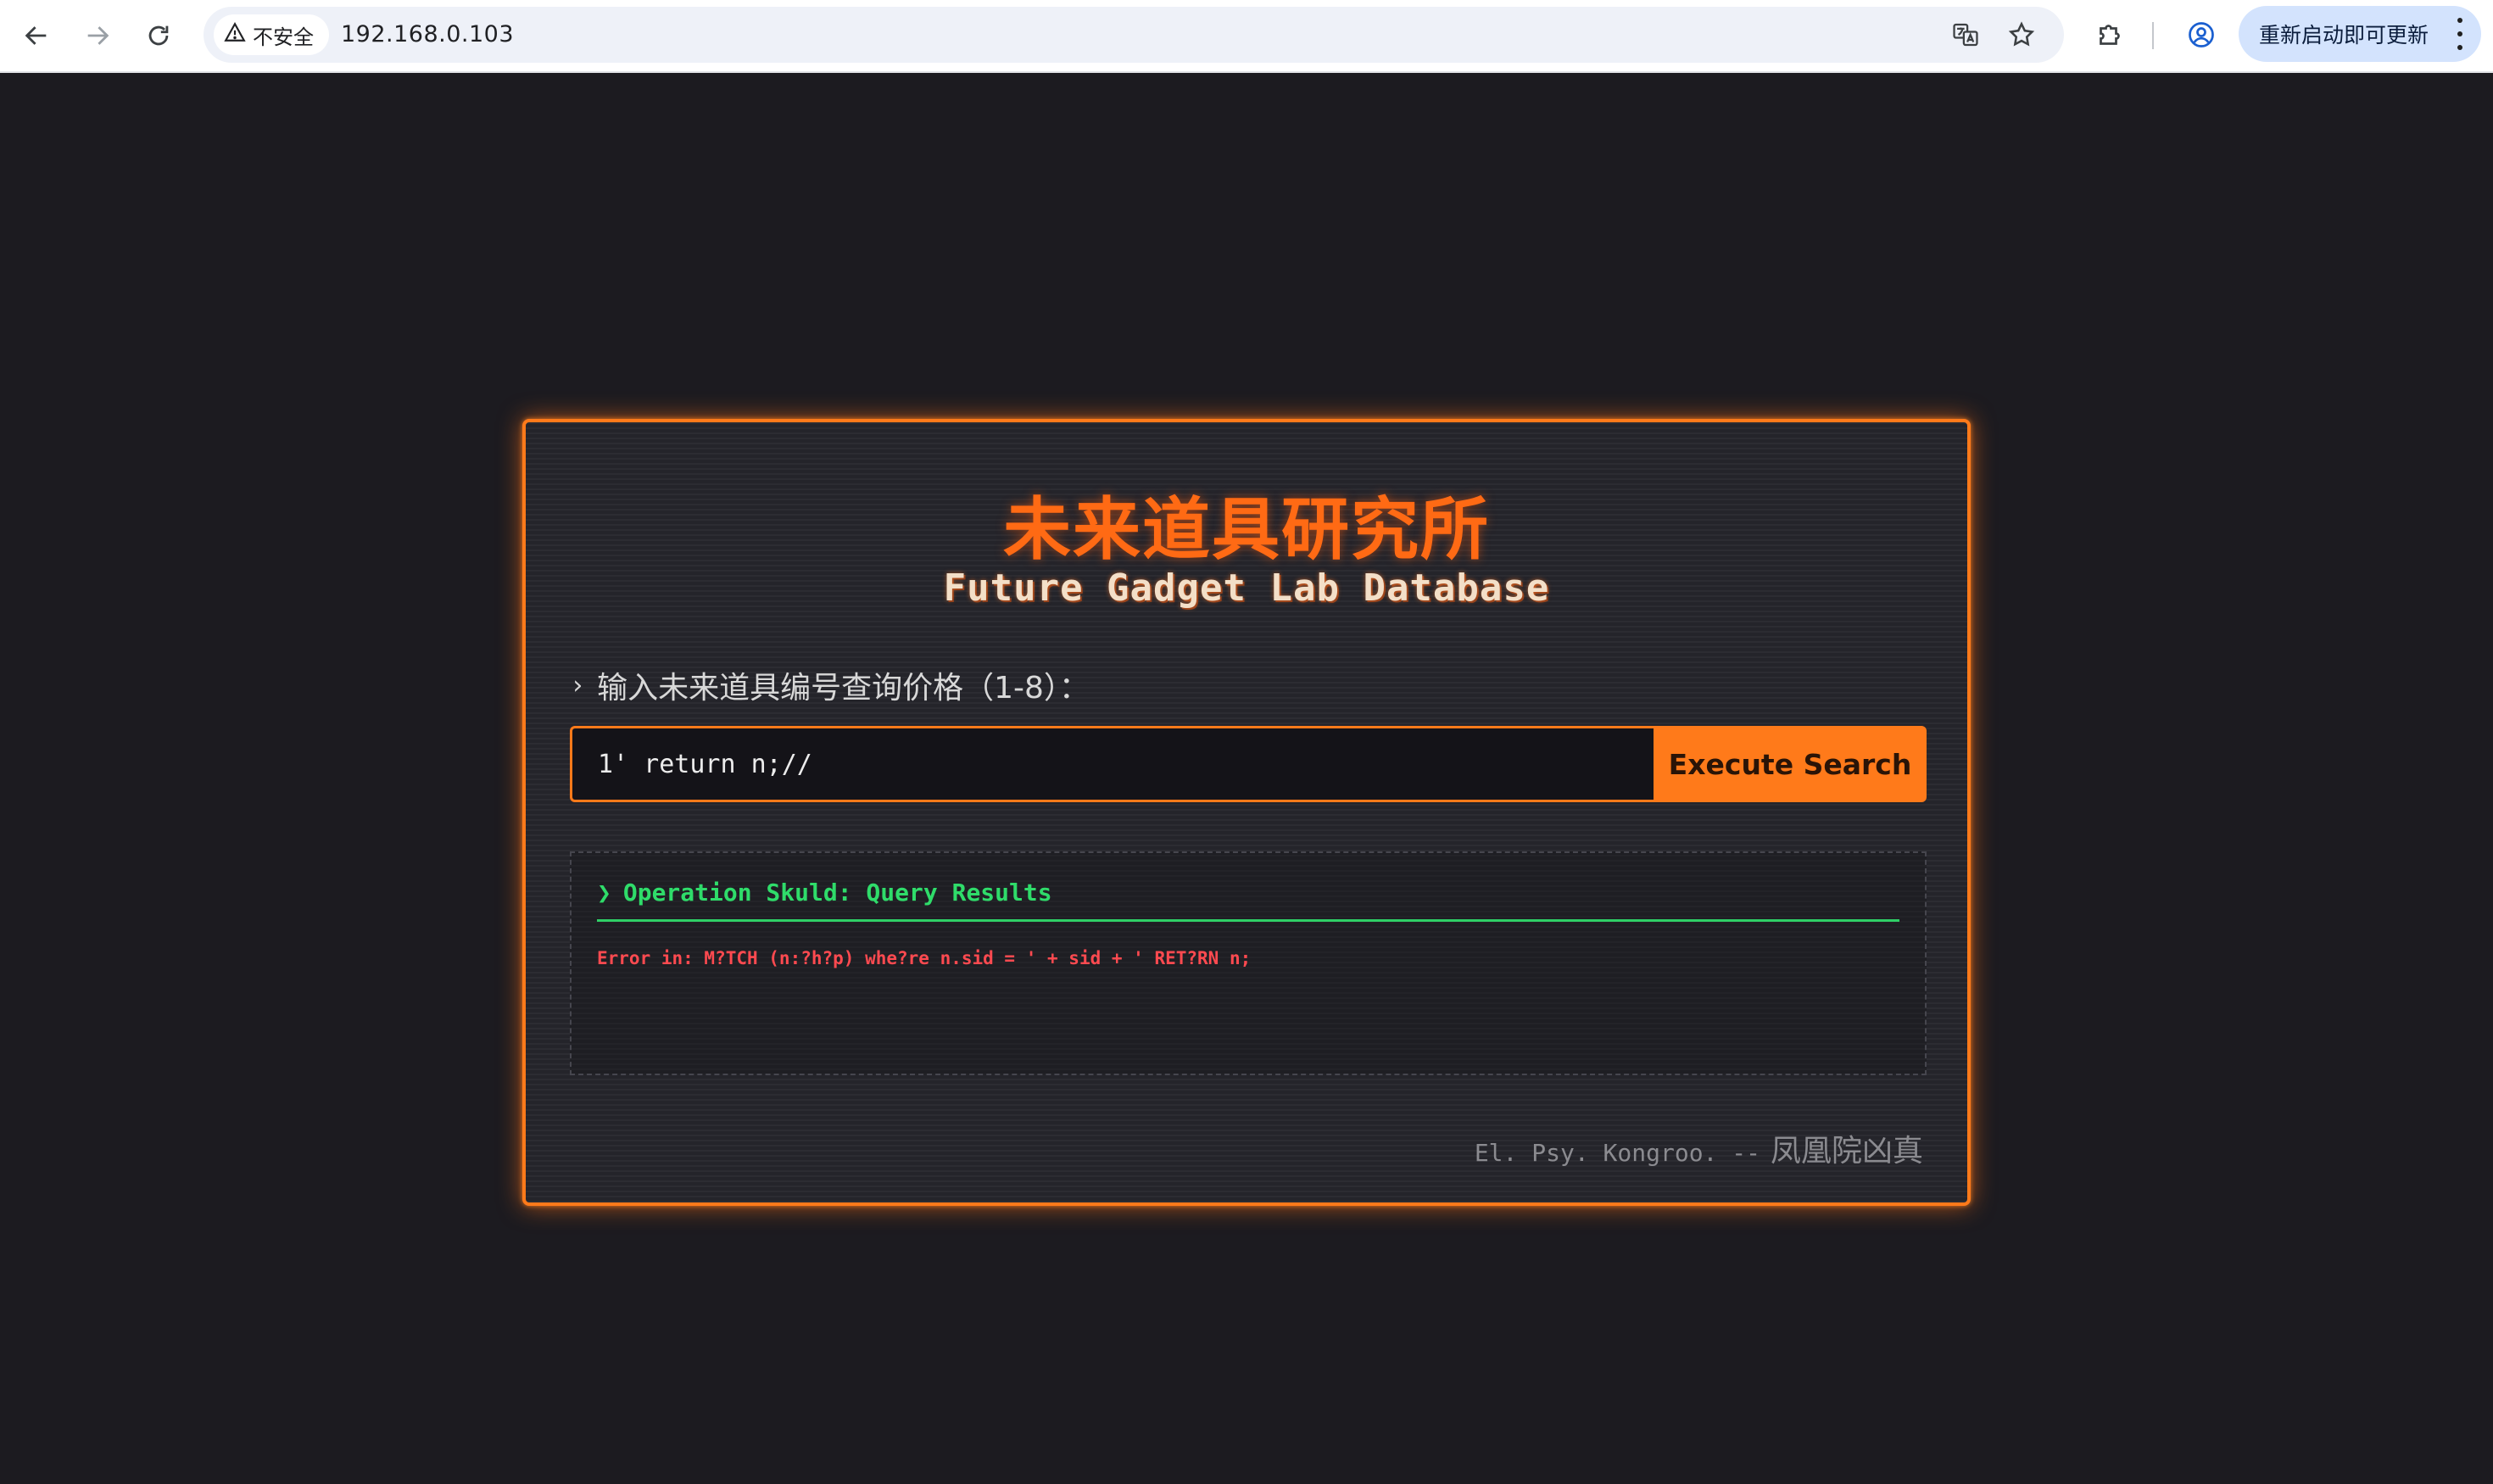  I want to click on update-button: 重新启动即可更新, so click(2360, 34).